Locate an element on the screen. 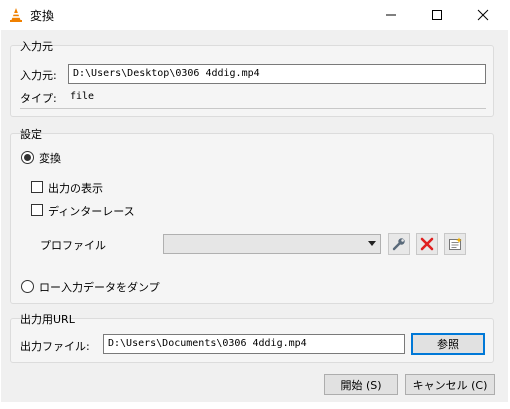 The height and width of the screenshot is (409, 510). profile-label: プロファイル is located at coordinates (73, 245).